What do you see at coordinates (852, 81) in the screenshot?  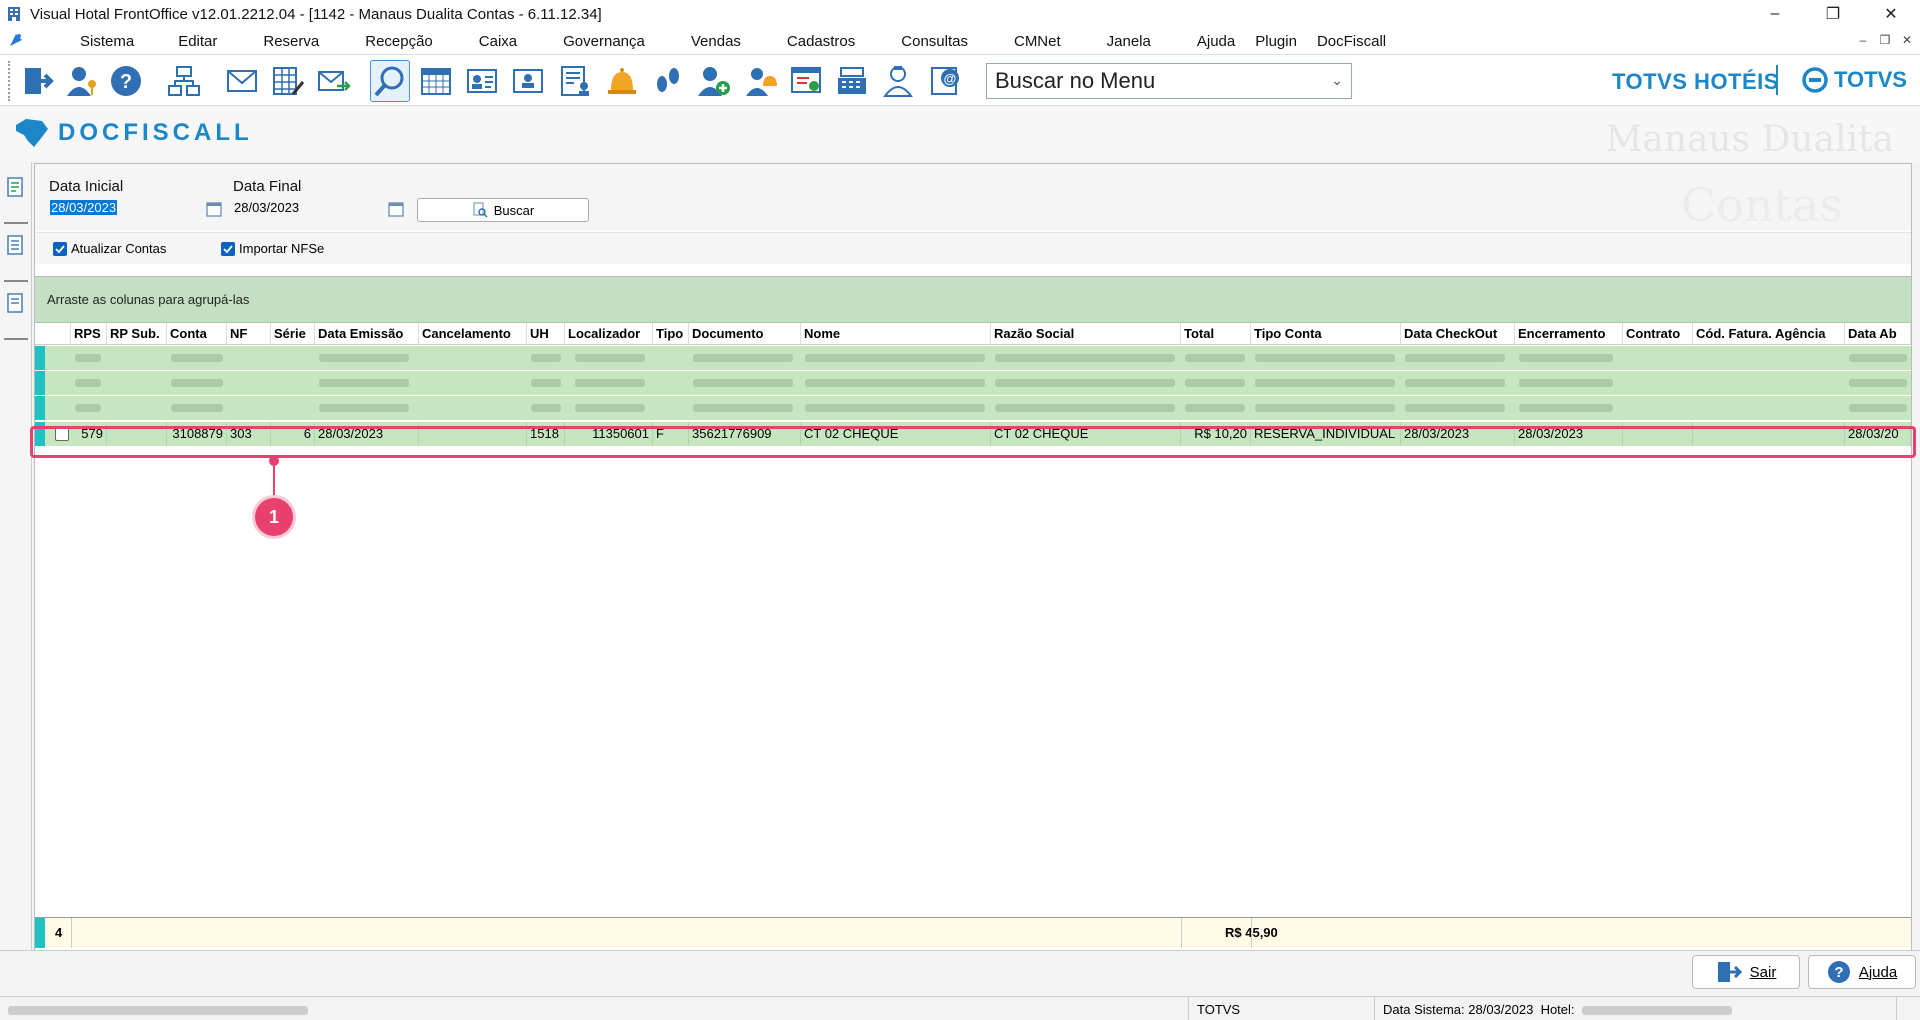 I see `cash-register-icon` at bounding box center [852, 81].